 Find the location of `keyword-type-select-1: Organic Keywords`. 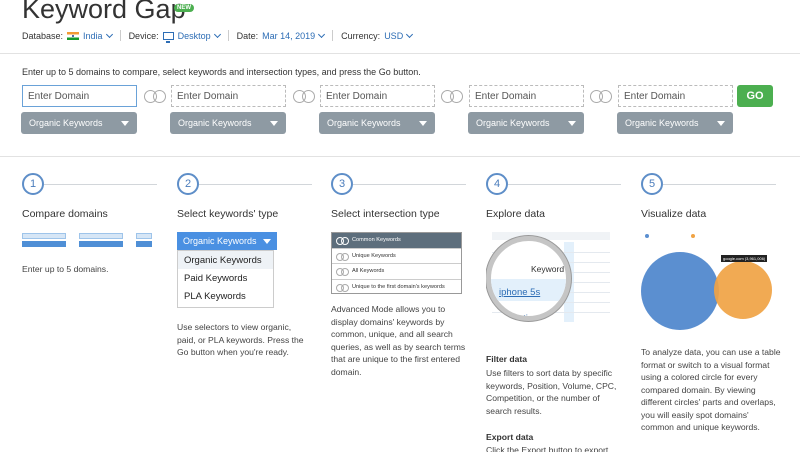

keyword-type-select-1: Organic Keywords is located at coordinates (79, 123).